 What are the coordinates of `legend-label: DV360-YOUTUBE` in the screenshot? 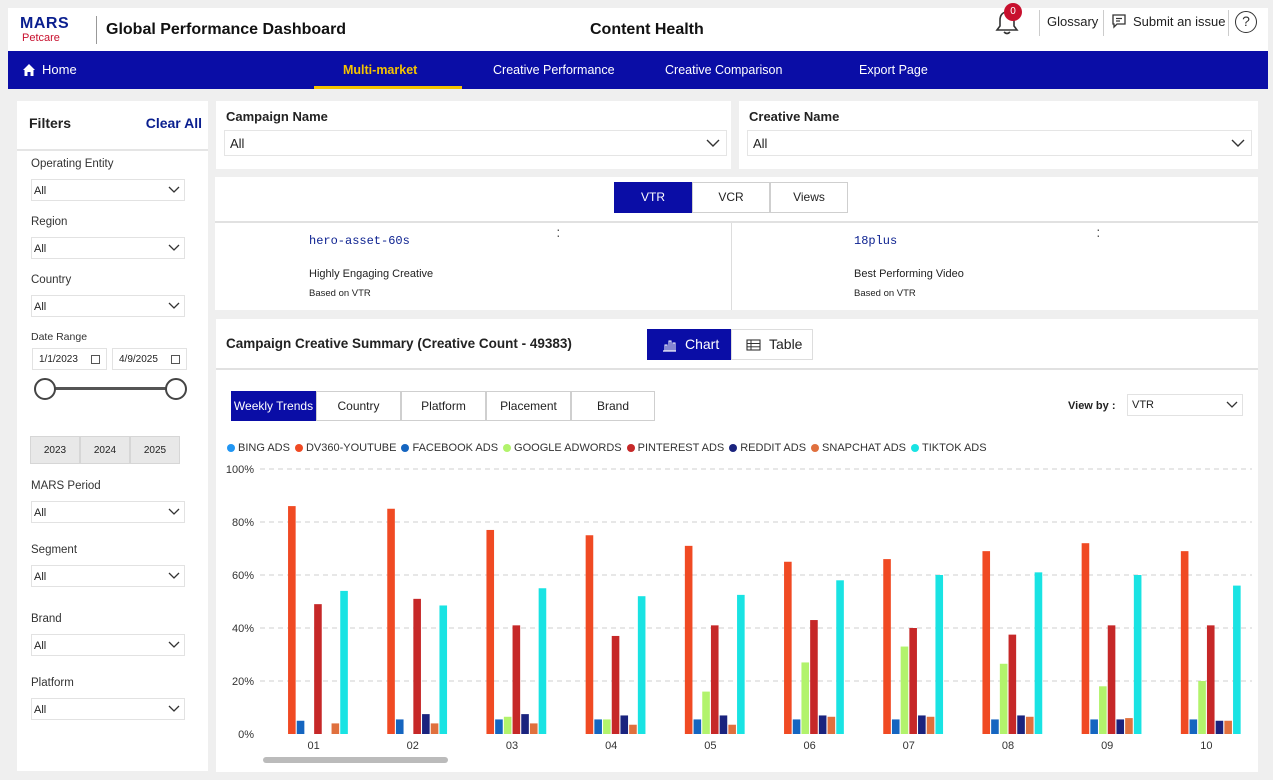 It's located at (351, 448).